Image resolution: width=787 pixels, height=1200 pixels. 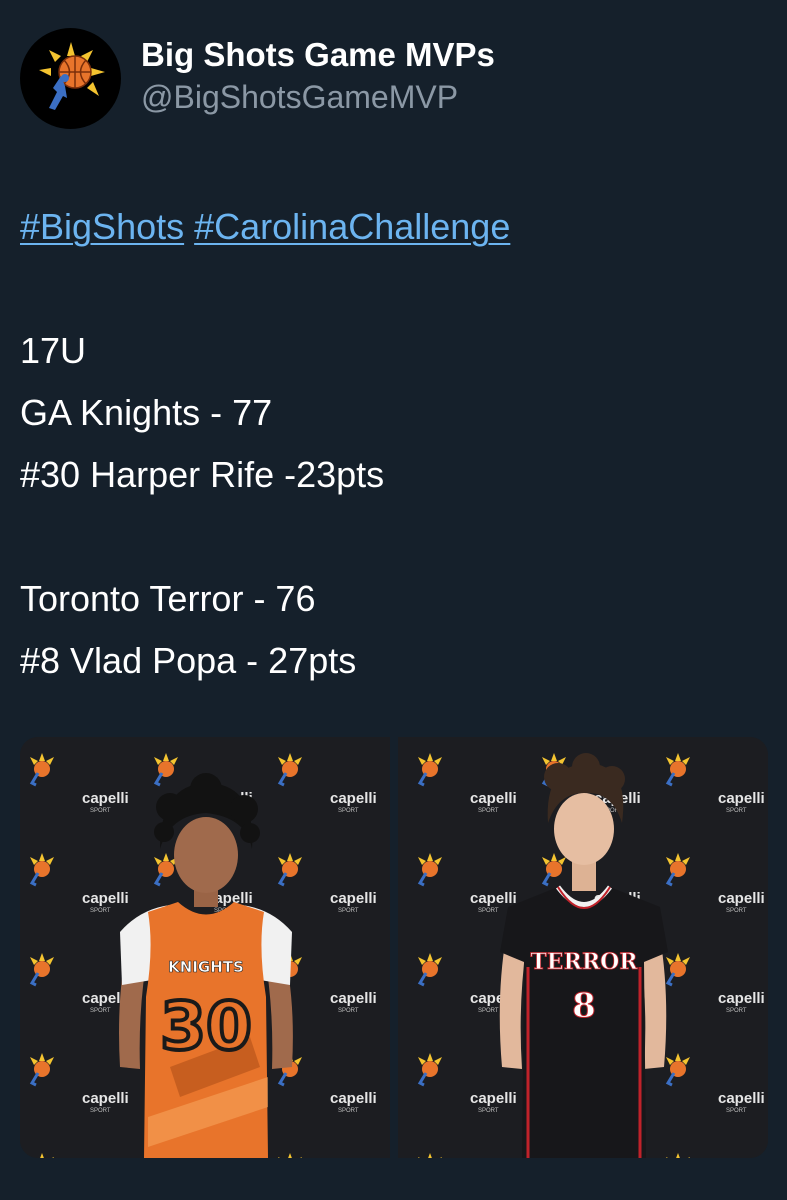 I want to click on jersey-team-text: KNIGHTS, so click(x=206, y=967).